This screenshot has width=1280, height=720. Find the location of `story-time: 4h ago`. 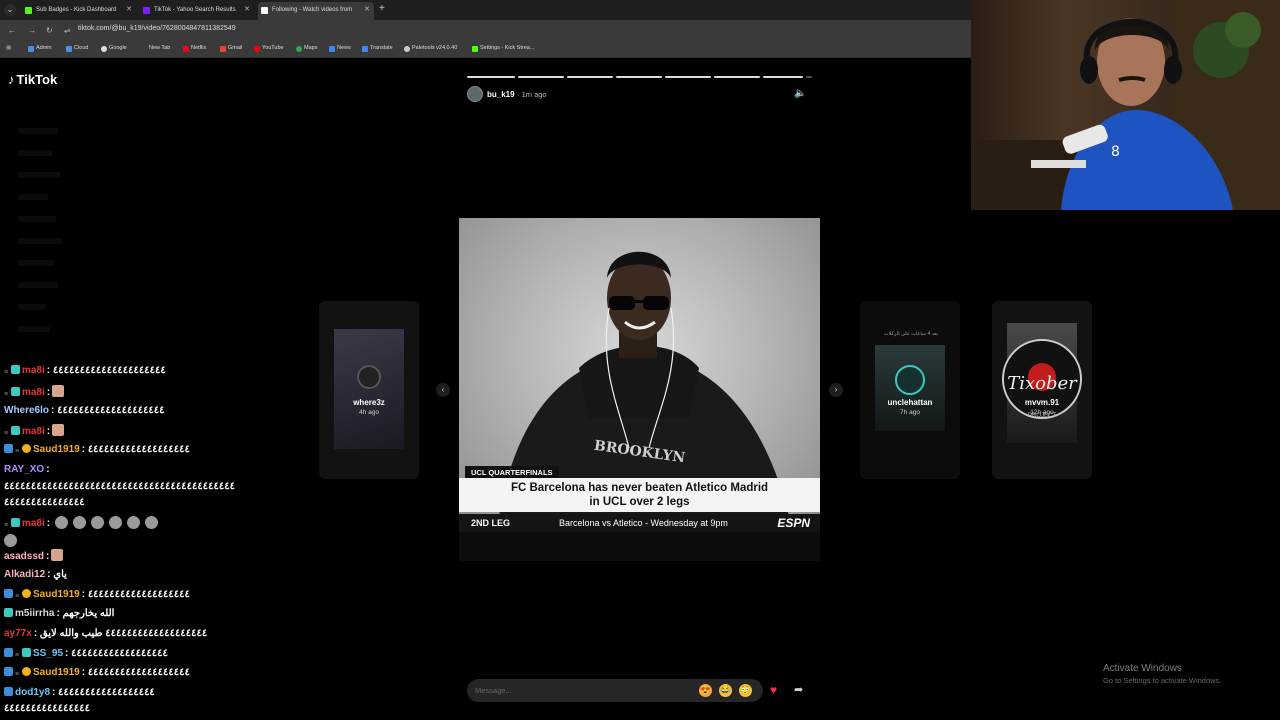

story-time: 4h ago is located at coordinates (369, 412).